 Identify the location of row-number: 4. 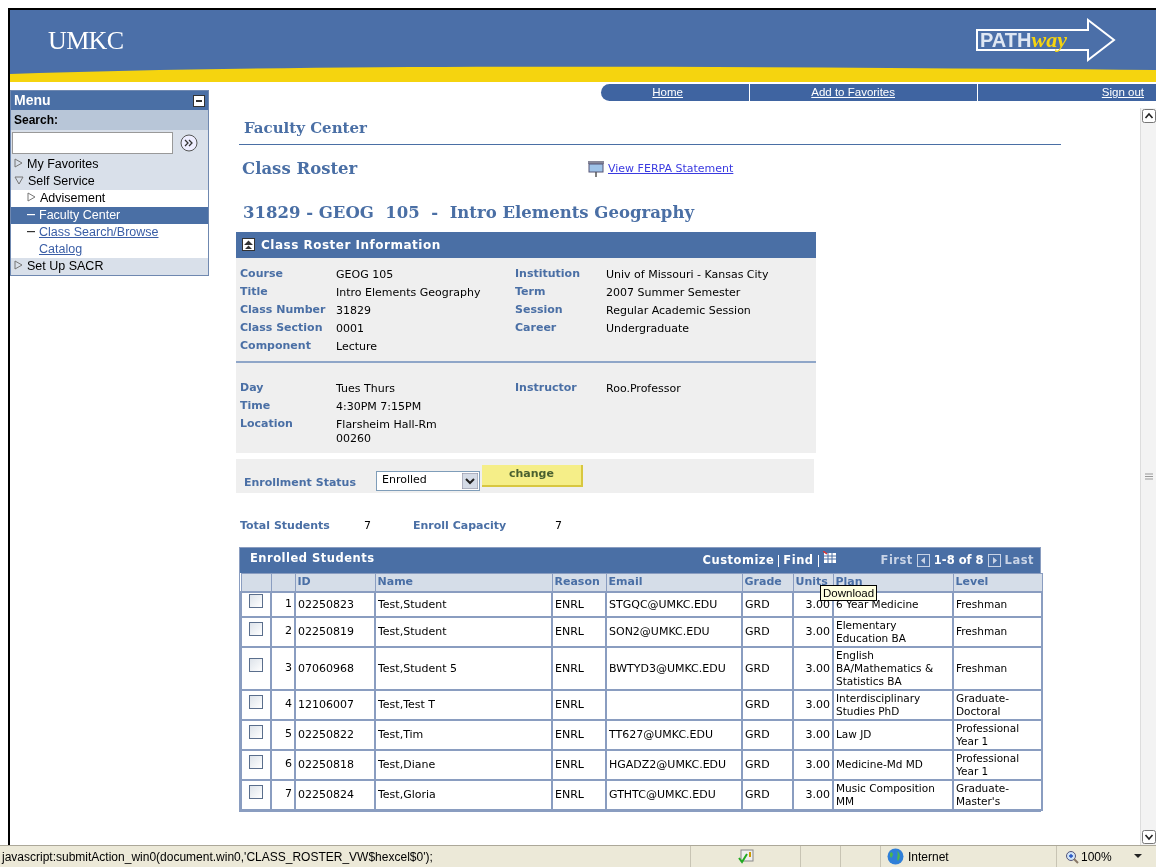
(283, 704).